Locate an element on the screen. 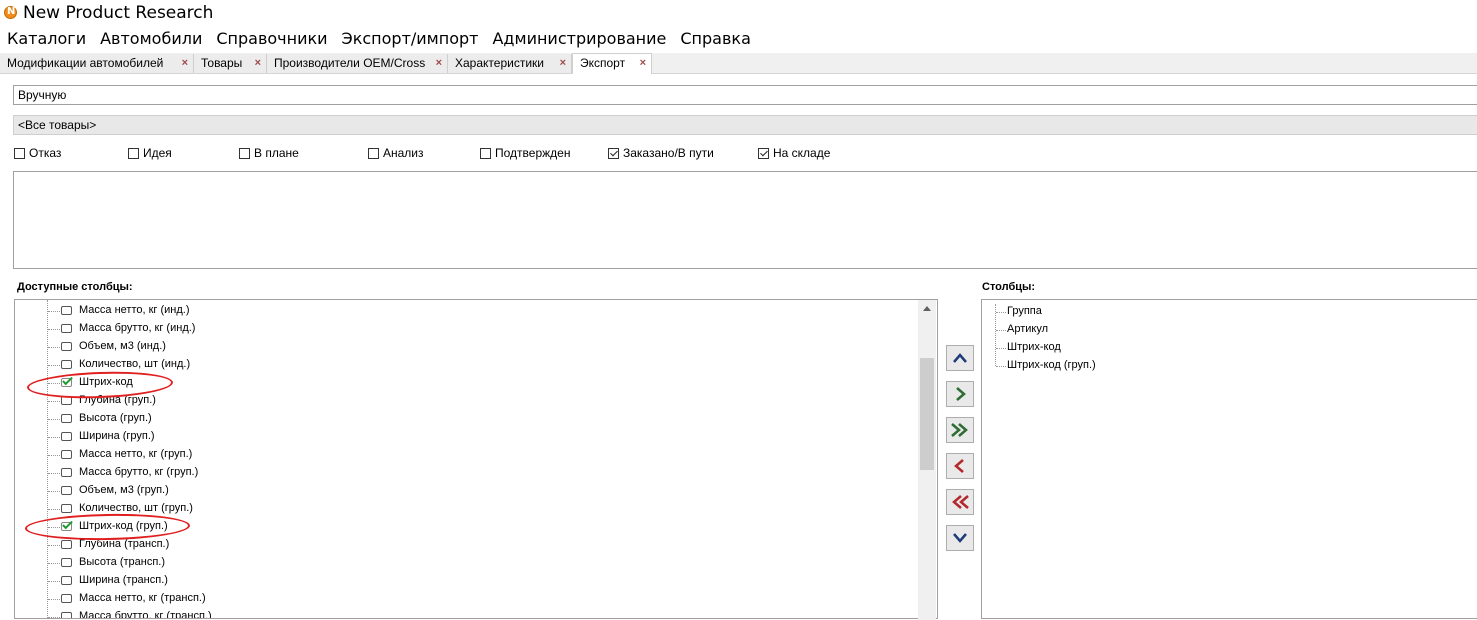  checkbox-label: В плане is located at coordinates (276, 153).